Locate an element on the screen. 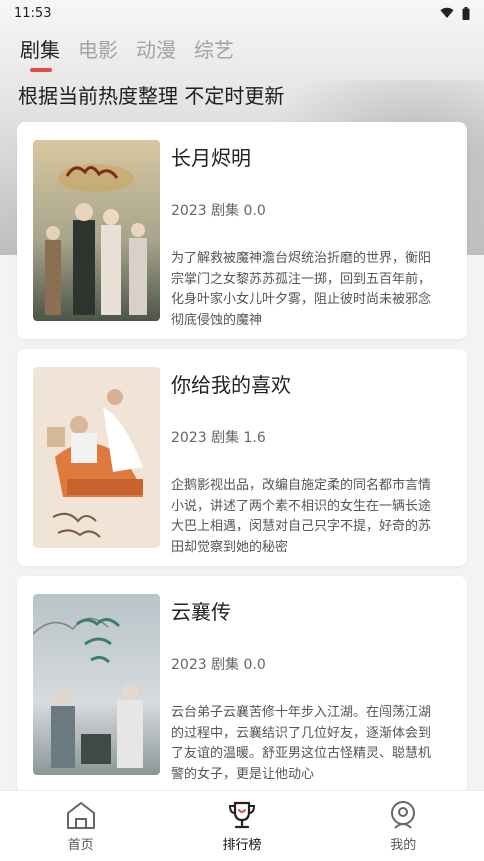 Image resolution: width=484 pixels, height=861 pixels. status-icons is located at coordinates (455, 13).